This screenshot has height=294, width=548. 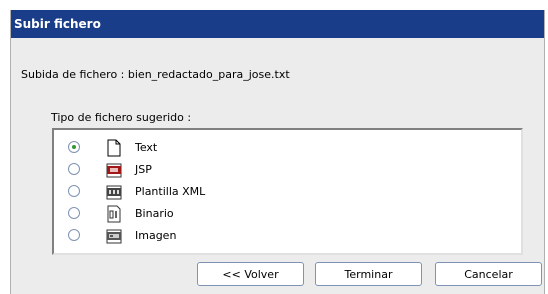 I want to click on file-type-label-text: Text, so click(x=146, y=147).